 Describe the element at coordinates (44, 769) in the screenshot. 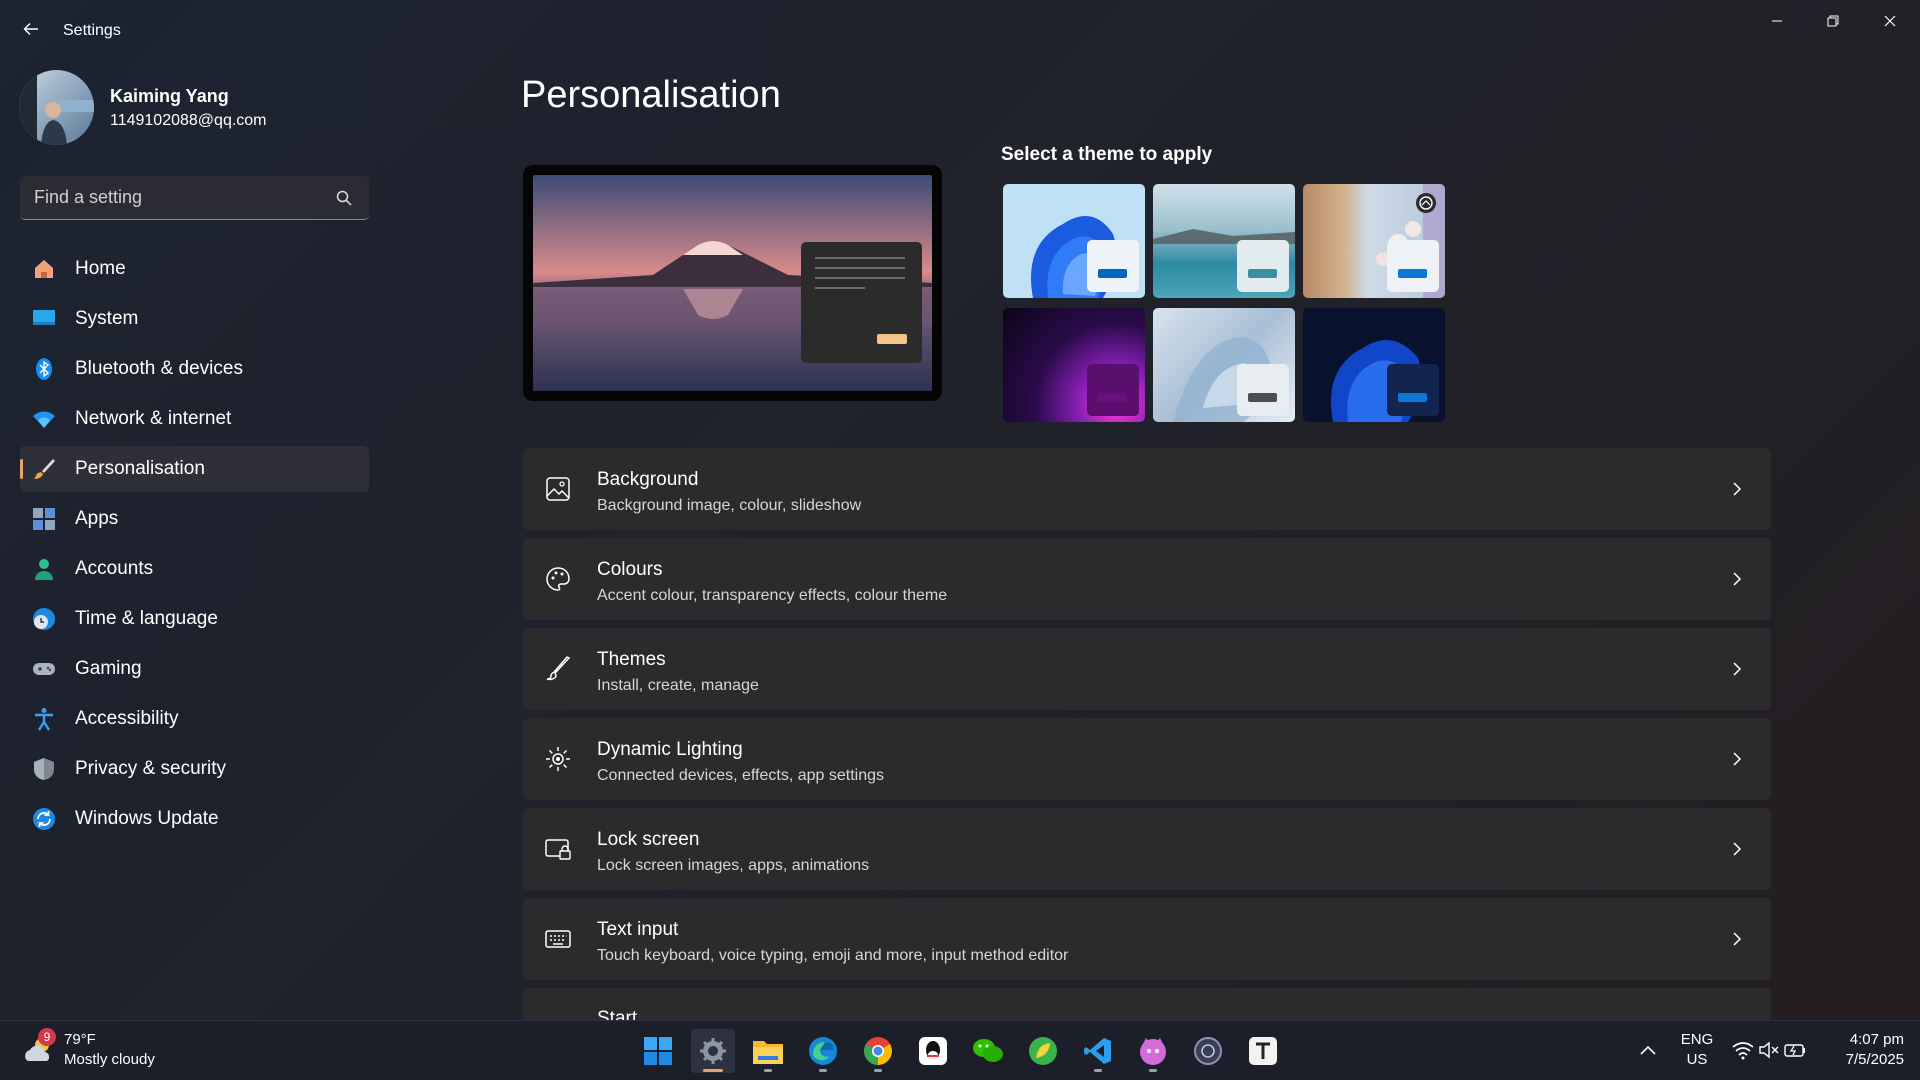

I see `shield-icon` at that location.